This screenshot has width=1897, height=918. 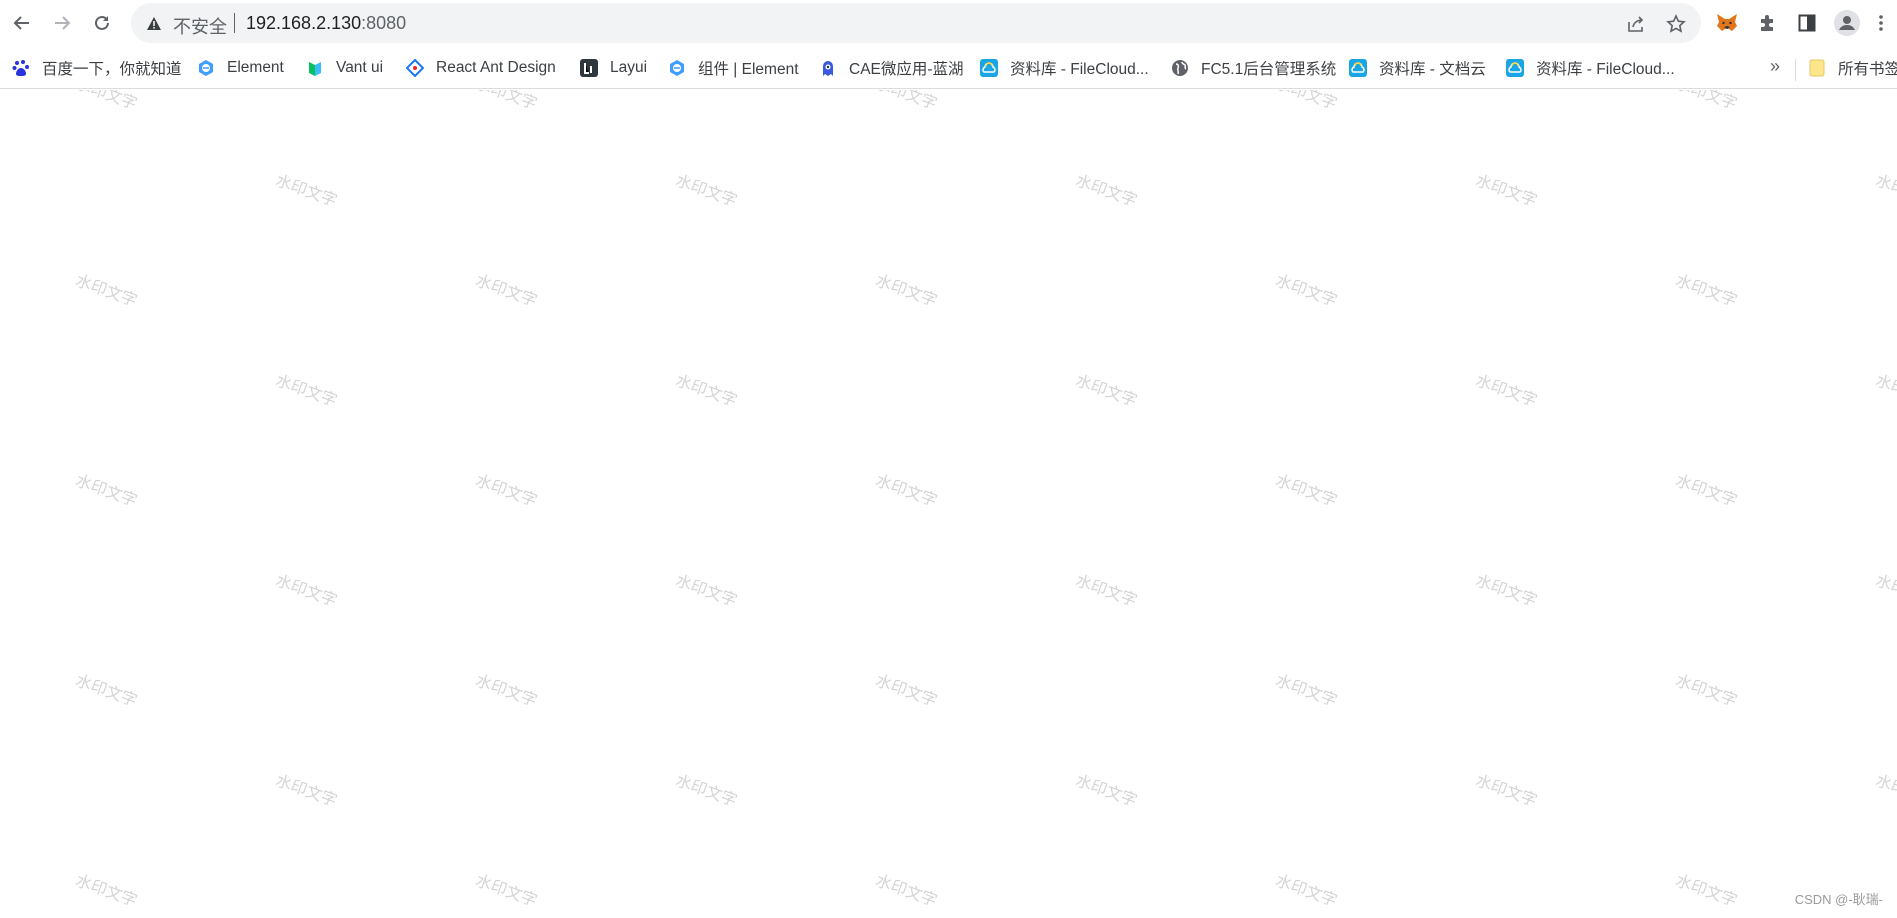 What do you see at coordinates (496, 67) in the screenshot?
I see `bookmark-label: React Ant Design` at bounding box center [496, 67].